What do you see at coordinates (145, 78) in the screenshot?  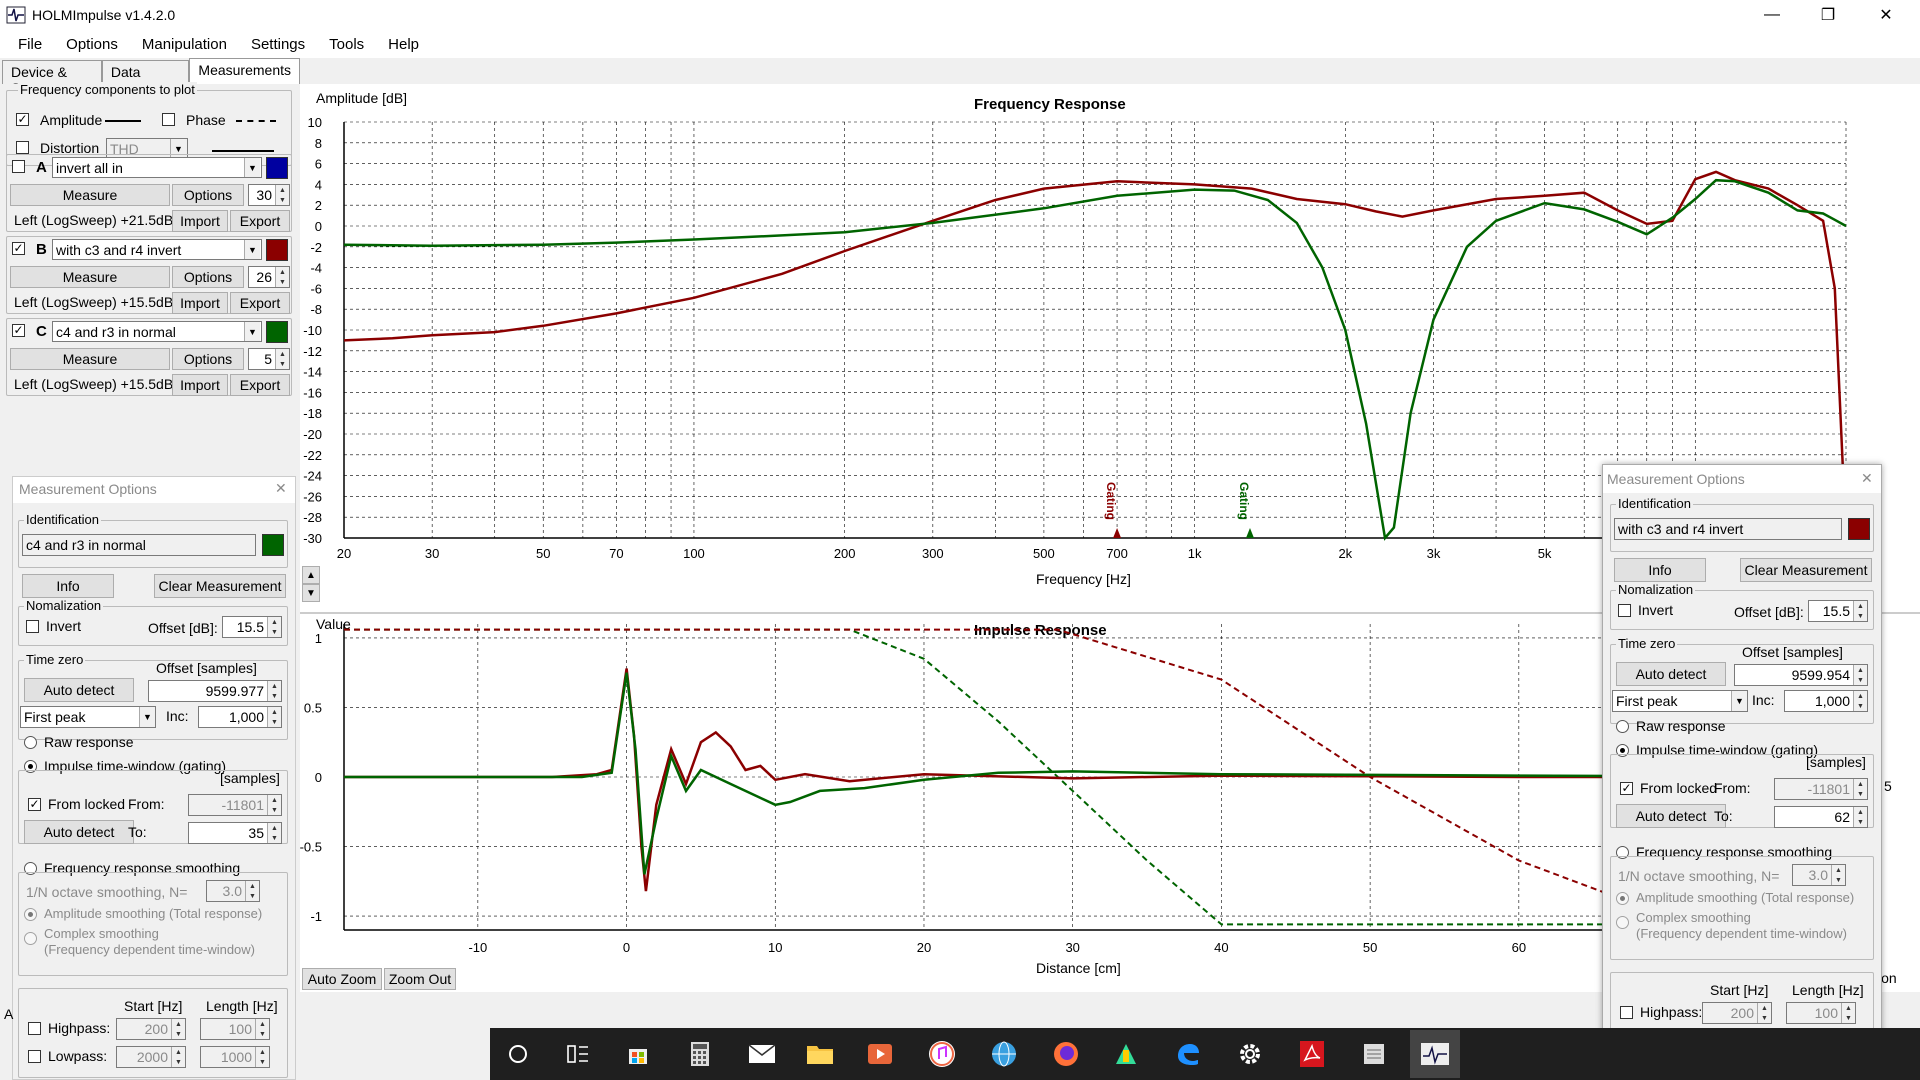 I see `tab-data-analysis: Data analysis` at bounding box center [145, 78].